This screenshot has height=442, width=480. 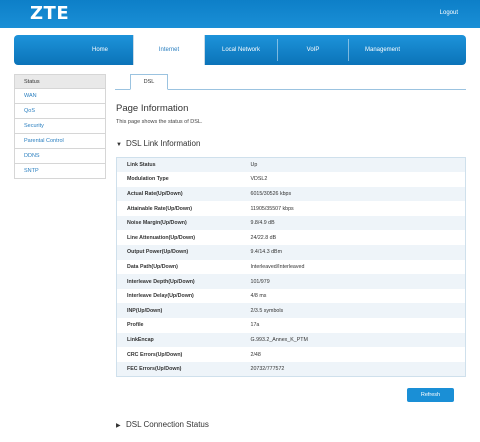 I want to click on row-value: 17a, so click(x=353, y=325).